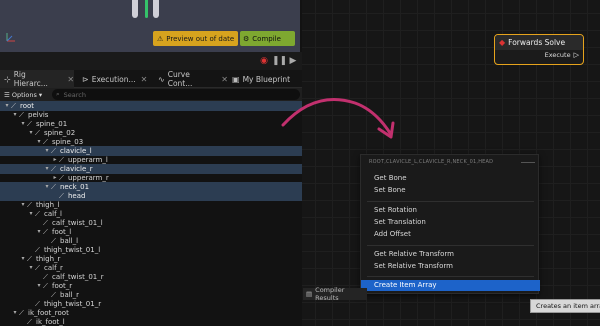 This screenshot has height=326, width=600. I want to click on compiler-icon: ▤, so click(309, 294).